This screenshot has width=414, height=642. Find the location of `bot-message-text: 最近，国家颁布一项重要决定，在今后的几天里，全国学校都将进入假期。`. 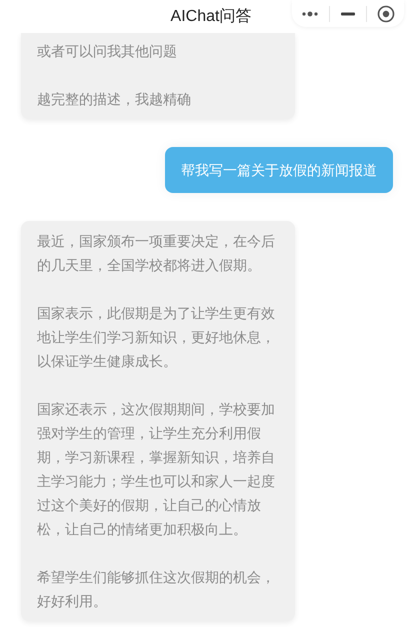

bot-message-text: 最近，国家颁布一项重要决定，在今后的几天里，全国学校都将进入假期。 is located at coordinates (156, 253).